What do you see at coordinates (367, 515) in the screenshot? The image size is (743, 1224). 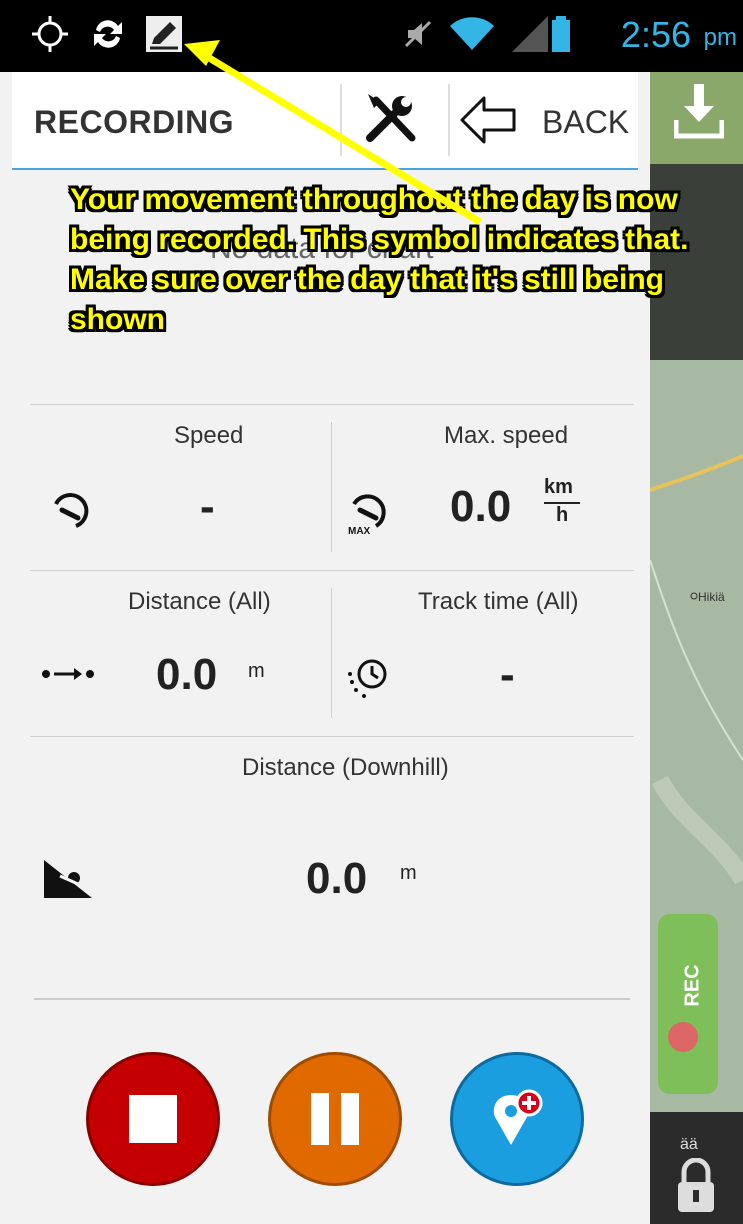 I see `max-speedometer-icon: MAX` at bounding box center [367, 515].